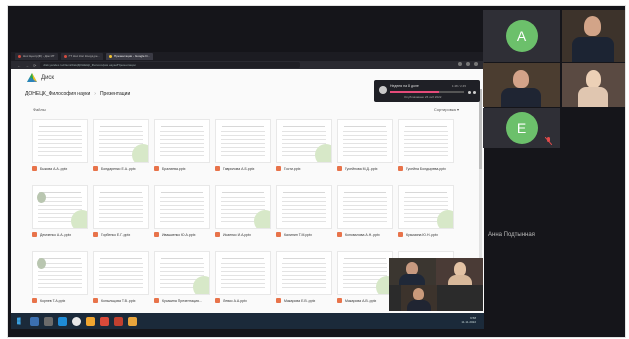  Describe the element at coordinates (474, 92) in the screenshot. I see `next-icon` at that location.